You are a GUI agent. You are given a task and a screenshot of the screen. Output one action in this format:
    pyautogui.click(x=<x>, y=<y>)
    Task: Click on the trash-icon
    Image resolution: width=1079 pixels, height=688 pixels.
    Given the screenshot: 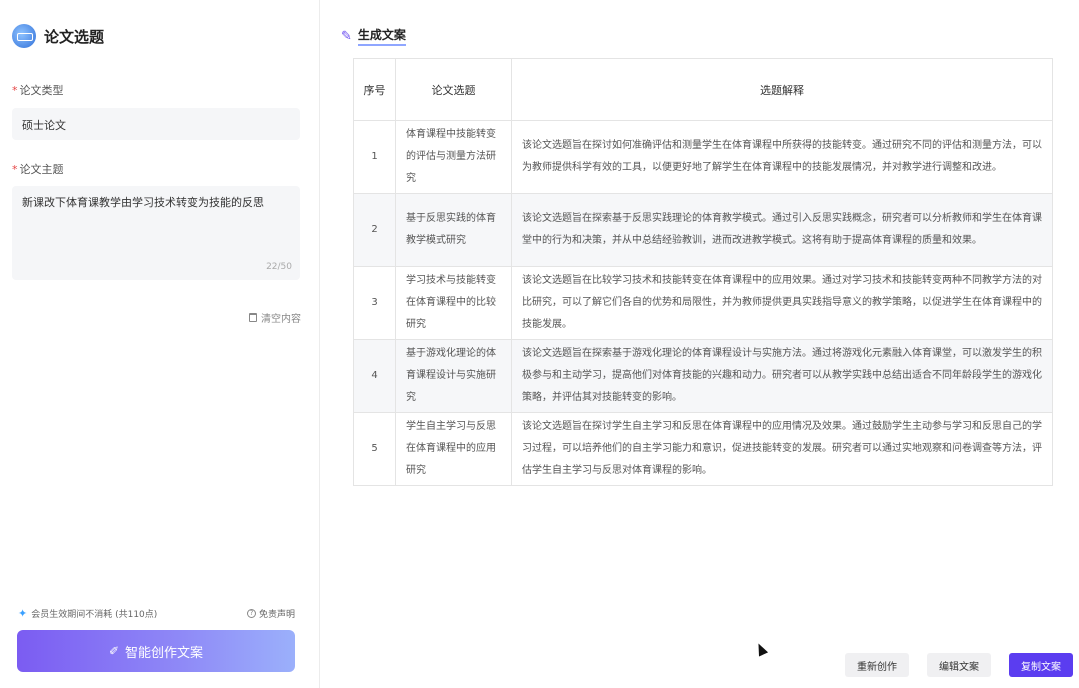 What is the action you would take?
    pyautogui.click(x=253, y=317)
    